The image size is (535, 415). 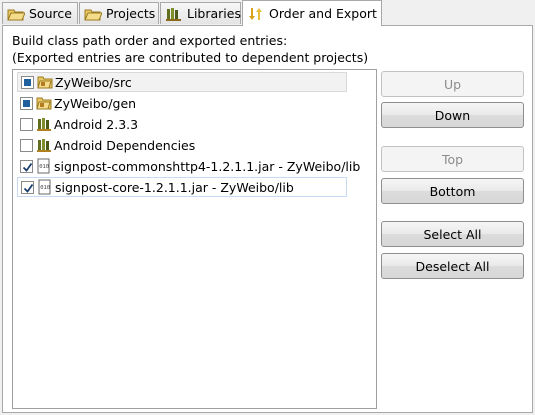 What do you see at coordinates (182, 82) in the screenshot?
I see `list-item: ZyWeibo/src` at bounding box center [182, 82].